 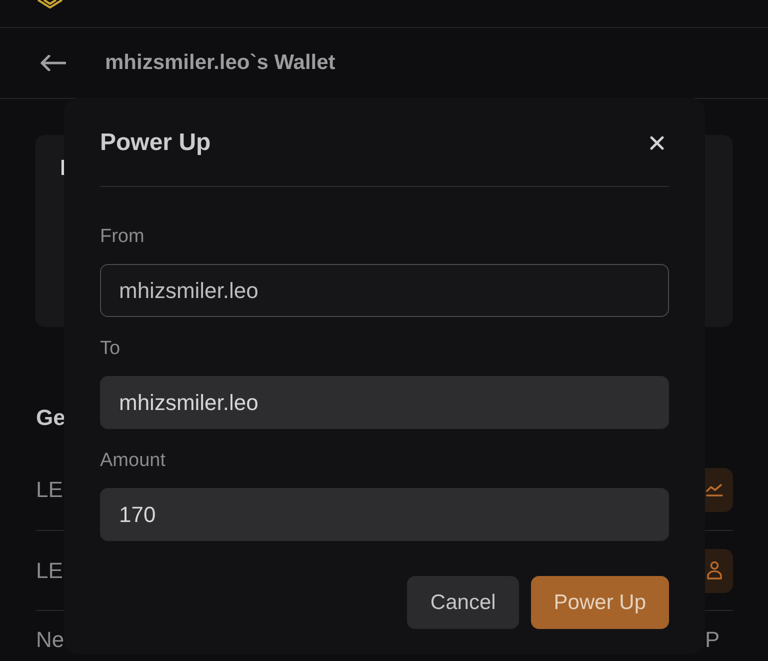 I want to click on back-button, so click(x=53, y=63).